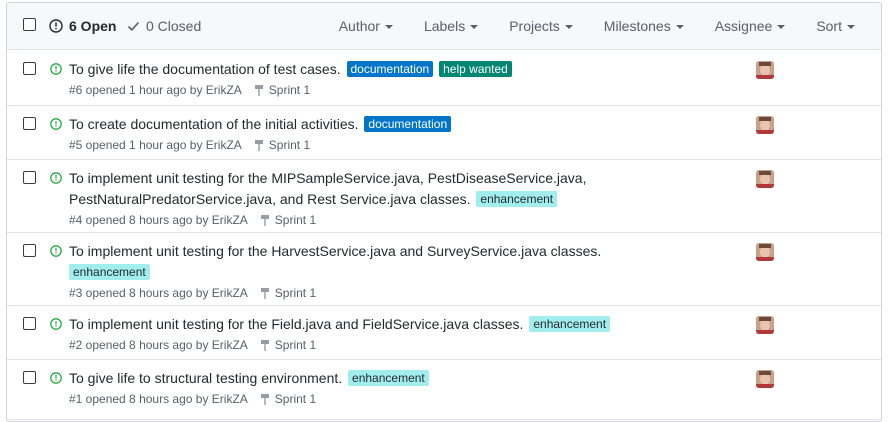 The image size is (891, 422). I want to click on sort-filter: Sort, so click(835, 26).